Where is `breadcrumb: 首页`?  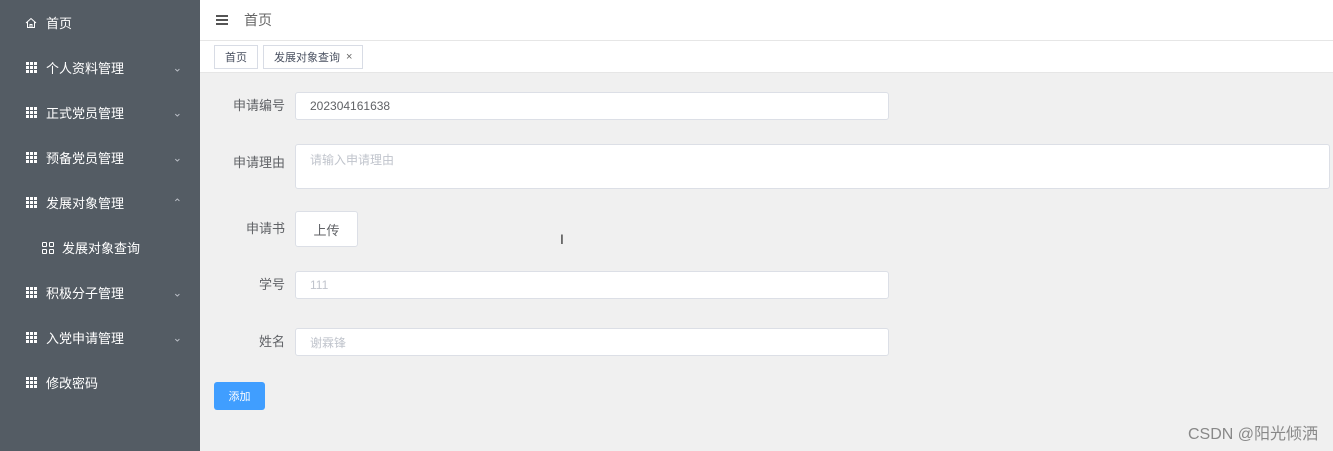 breadcrumb: 首页 is located at coordinates (258, 20).